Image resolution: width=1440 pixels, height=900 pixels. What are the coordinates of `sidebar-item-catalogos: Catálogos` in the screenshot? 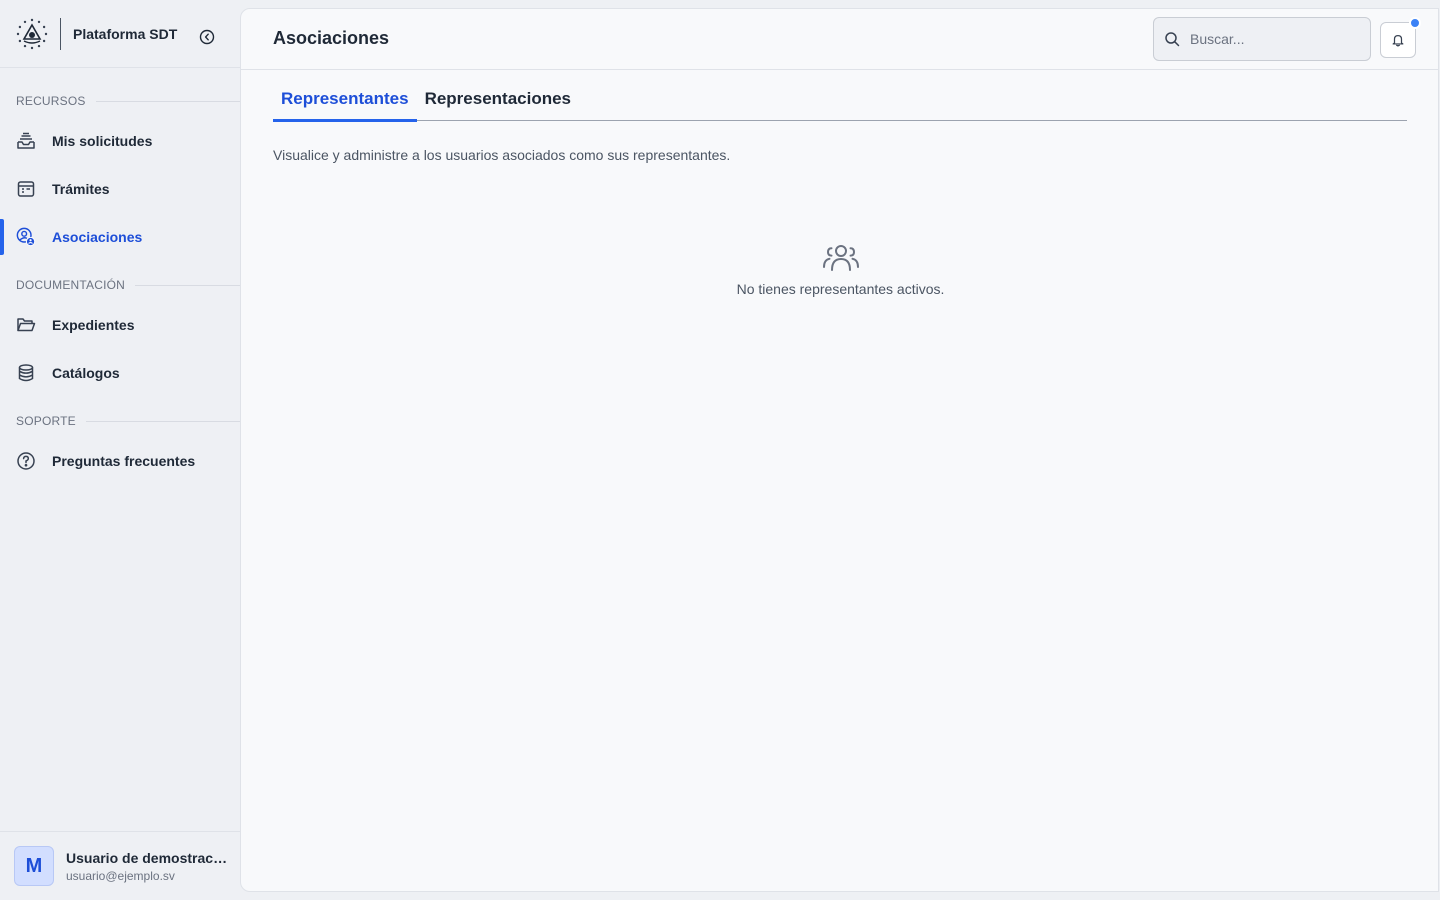 It's located at (120, 373).